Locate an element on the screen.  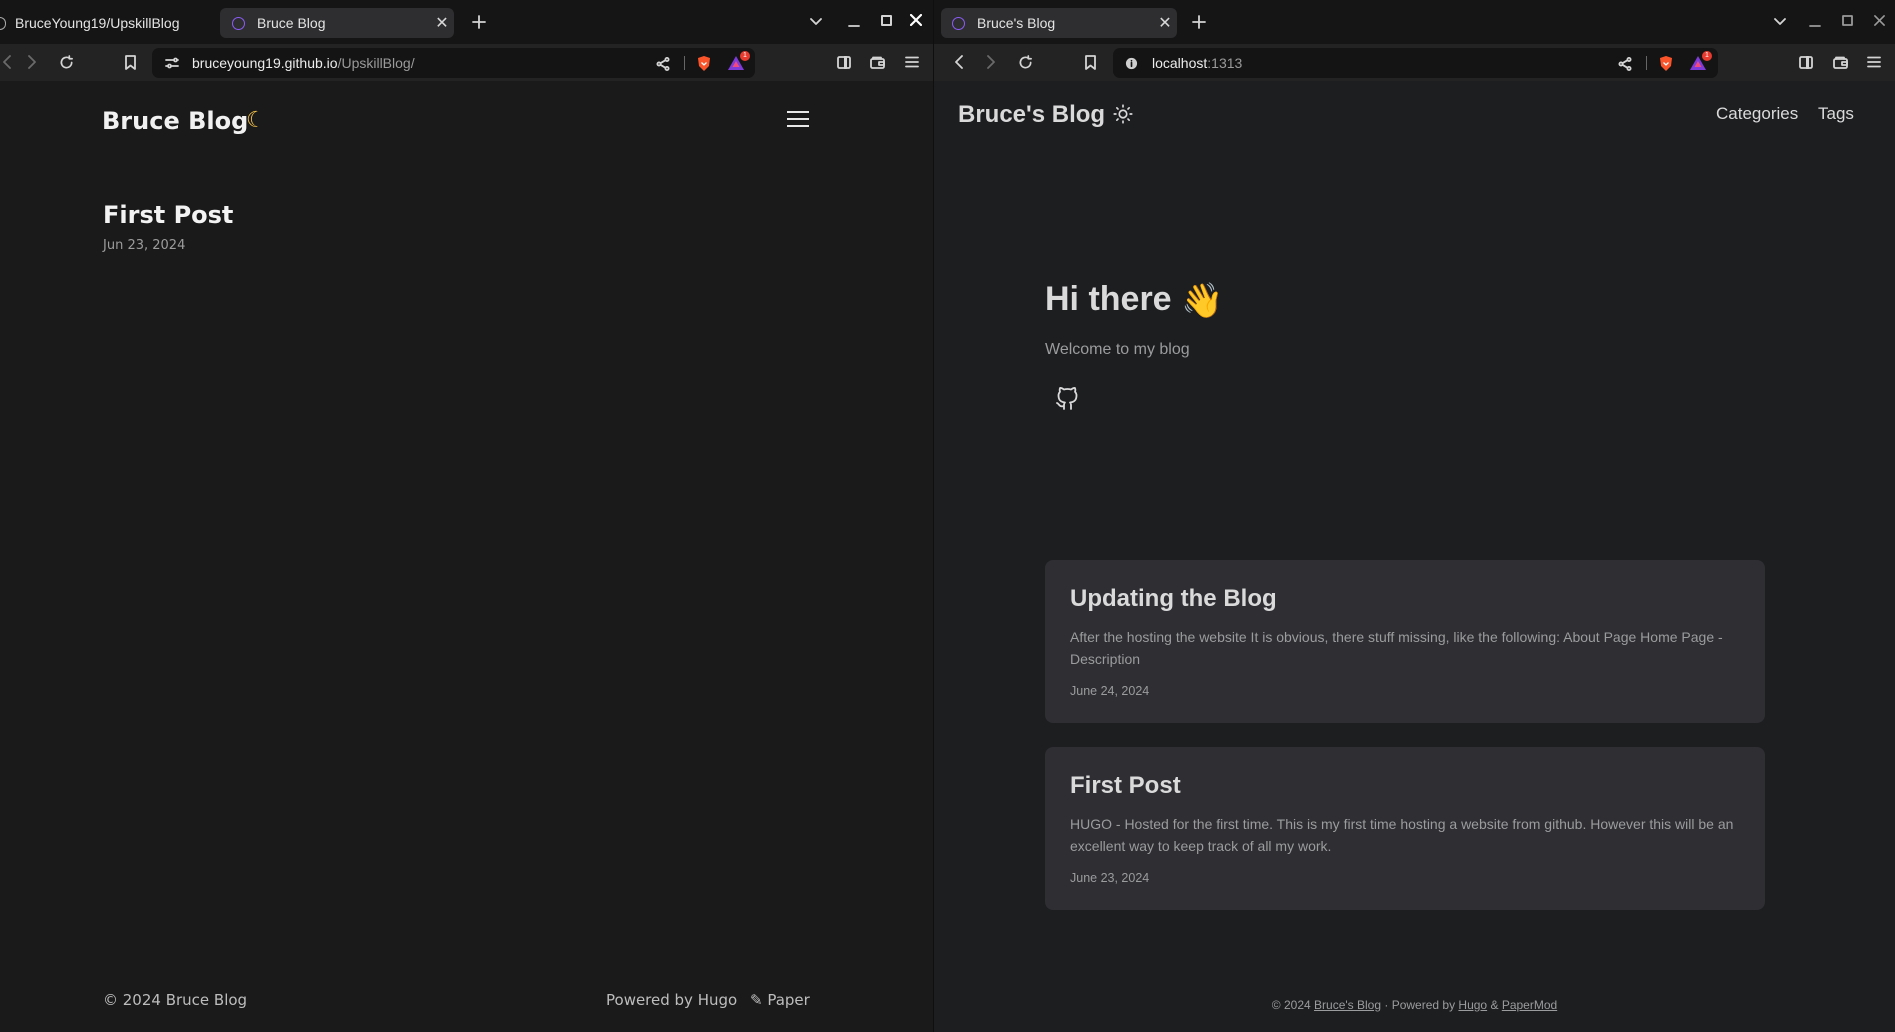
tab-title: BruceYoung19/UpskillBlog is located at coordinates (97, 23).